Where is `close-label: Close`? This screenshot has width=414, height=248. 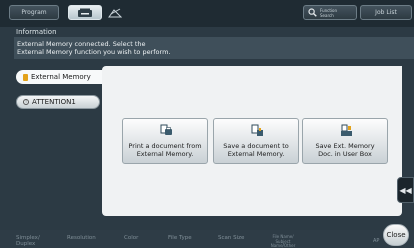 close-label: Close is located at coordinates (396, 235).